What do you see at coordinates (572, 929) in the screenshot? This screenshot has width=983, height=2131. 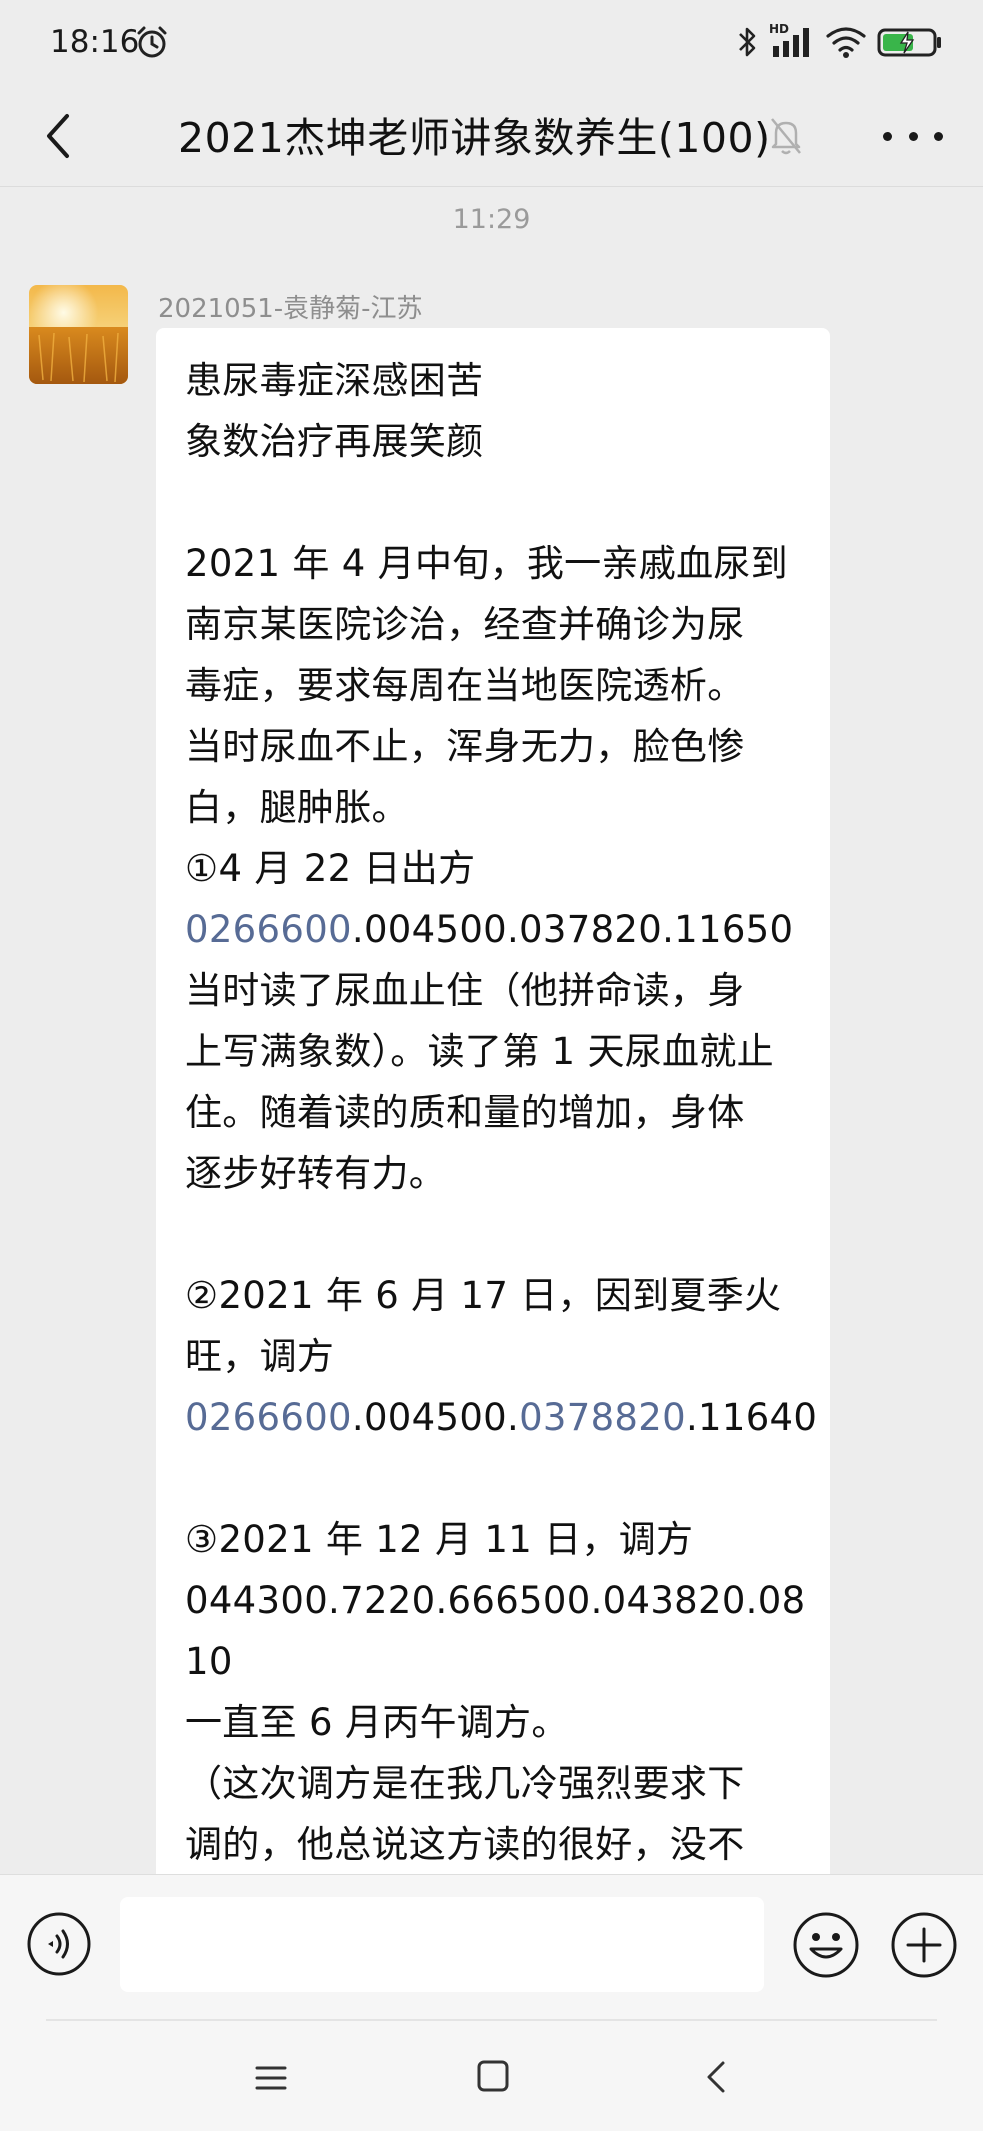 I see `message-text-segment: .004500.037820.11650` at bounding box center [572, 929].